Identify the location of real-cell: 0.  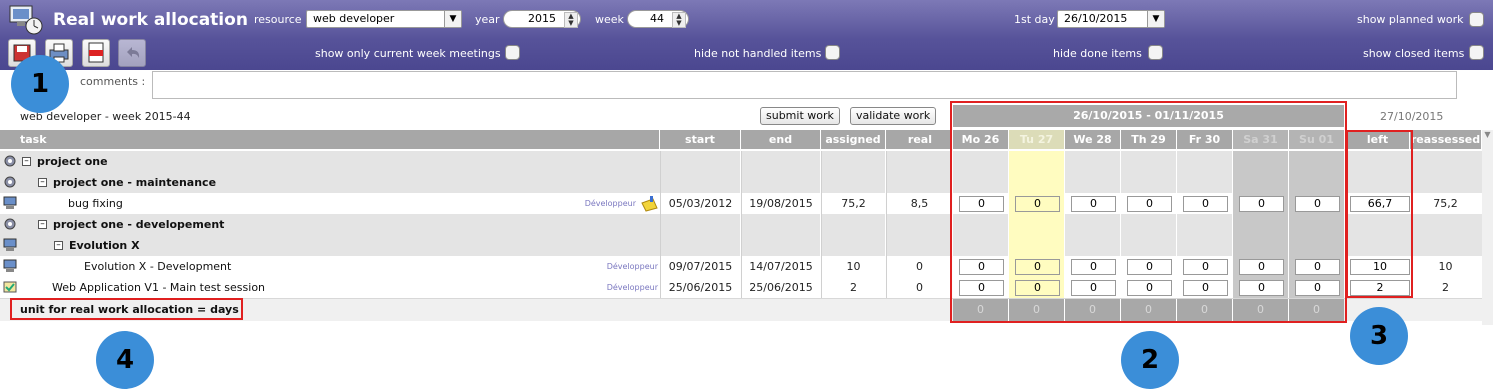
(919, 266).